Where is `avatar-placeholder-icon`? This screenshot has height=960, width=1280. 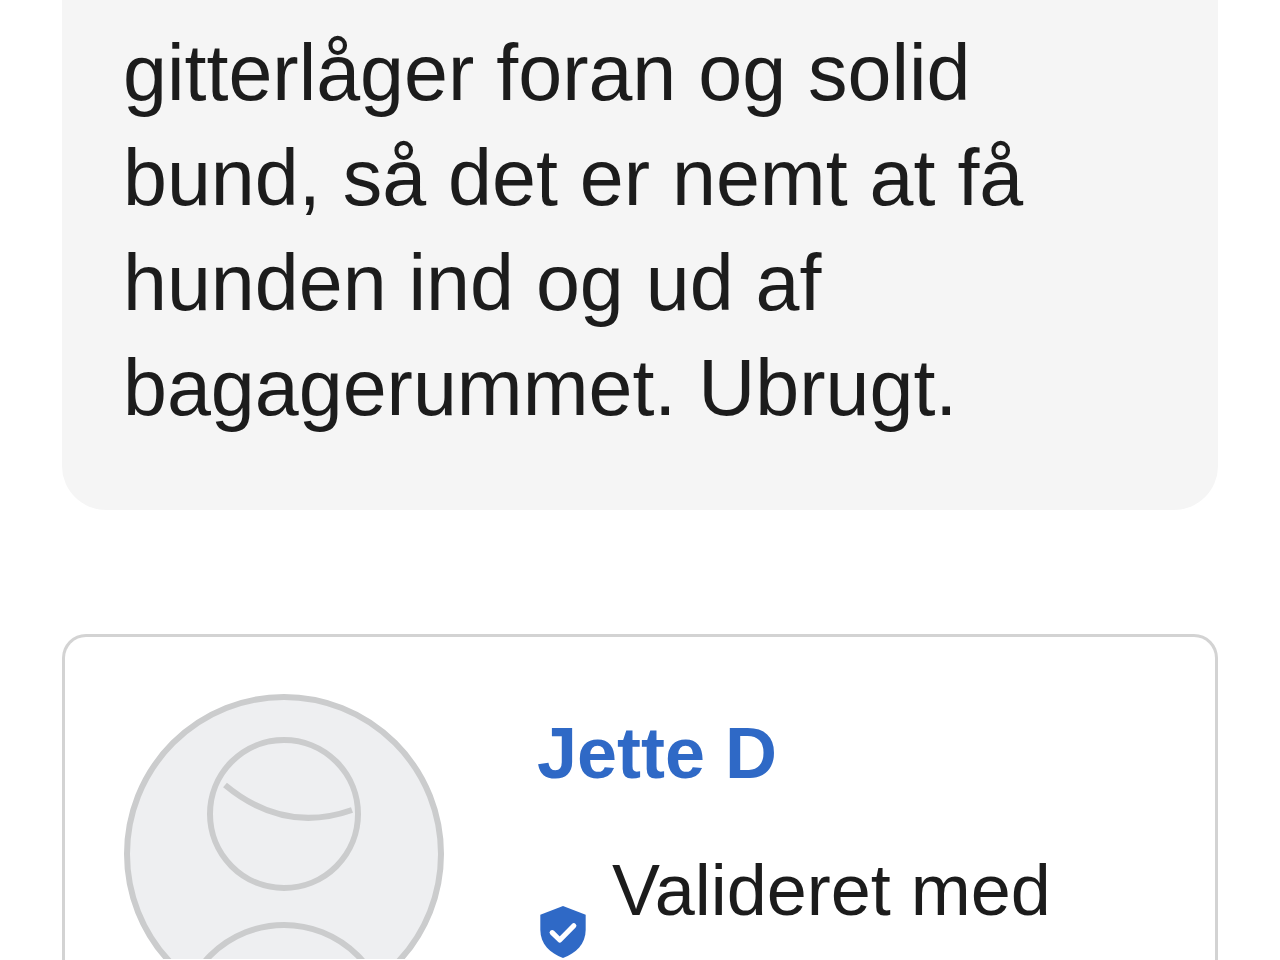
avatar-placeholder-icon is located at coordinates (284, 826).